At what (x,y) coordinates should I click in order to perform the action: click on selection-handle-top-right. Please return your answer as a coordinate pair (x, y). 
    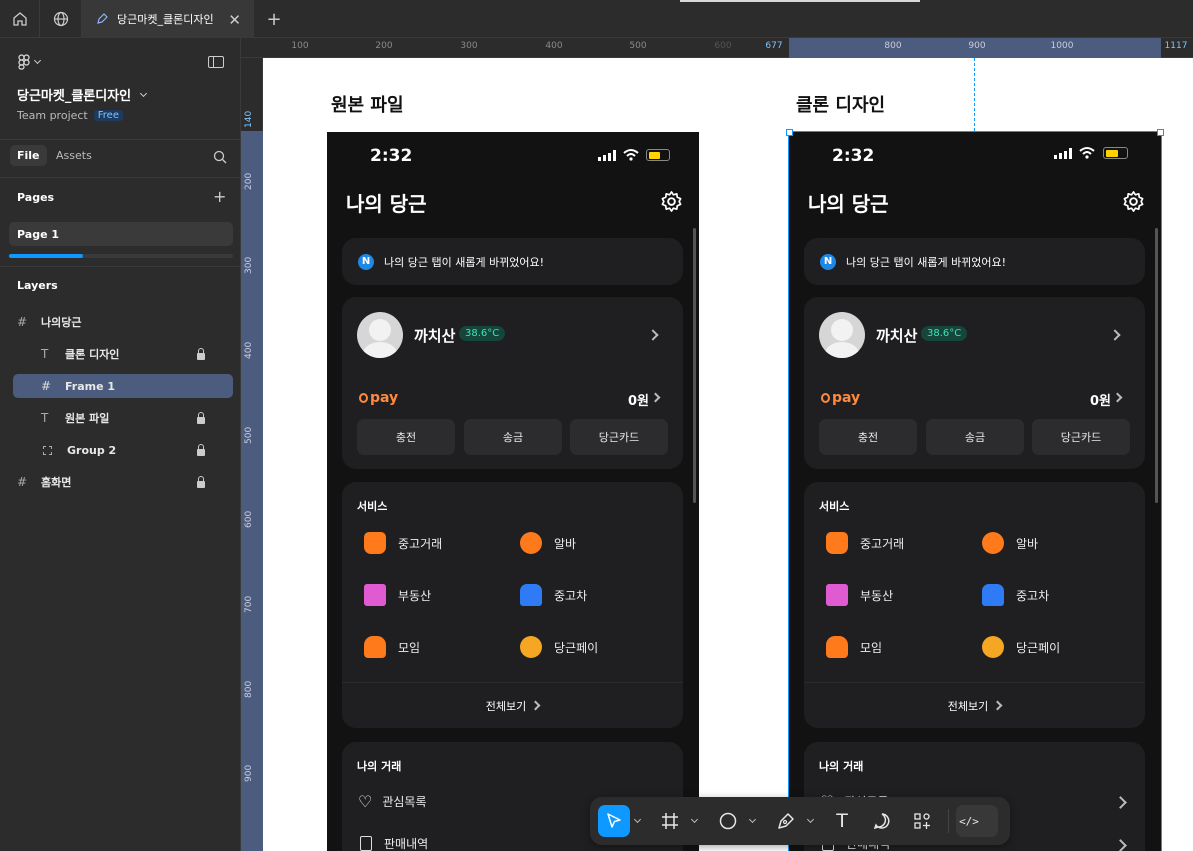
    Looking at the image, I should click on (1160, 132).